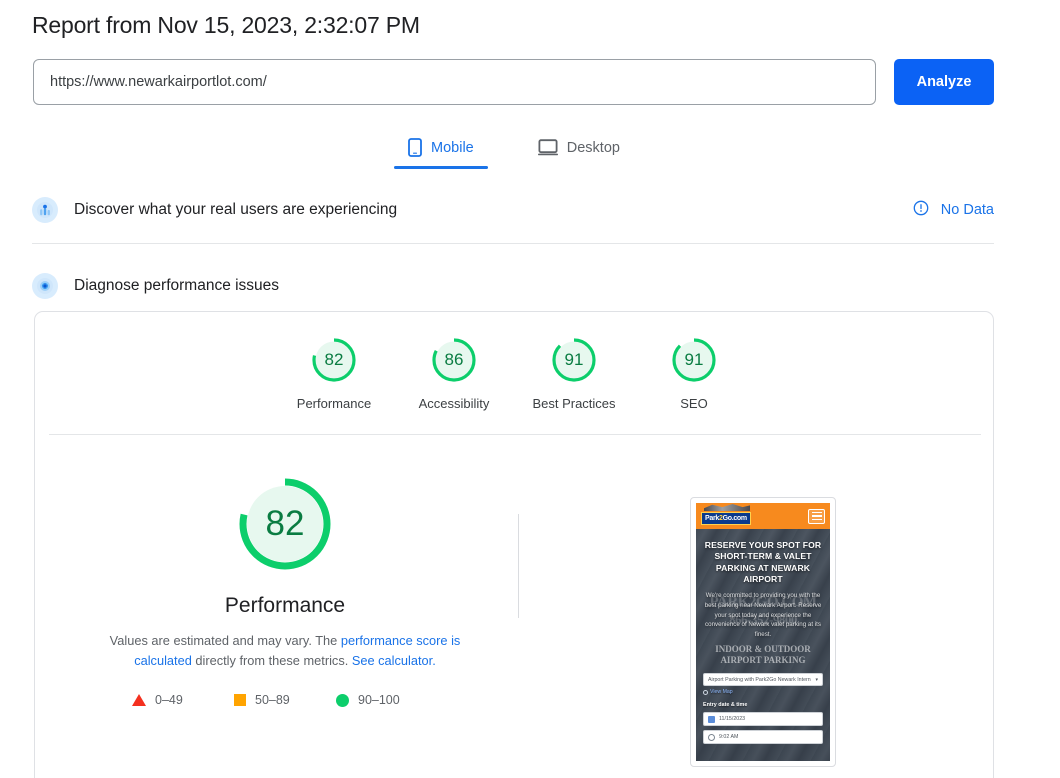 The height and width of the screenshot is (778, 1060). What do you see at coordinates (763, 649) in the screenshot?
I see `banner-line-1: INDOOR & OUTDOOR` at bounding box center [763, 649].